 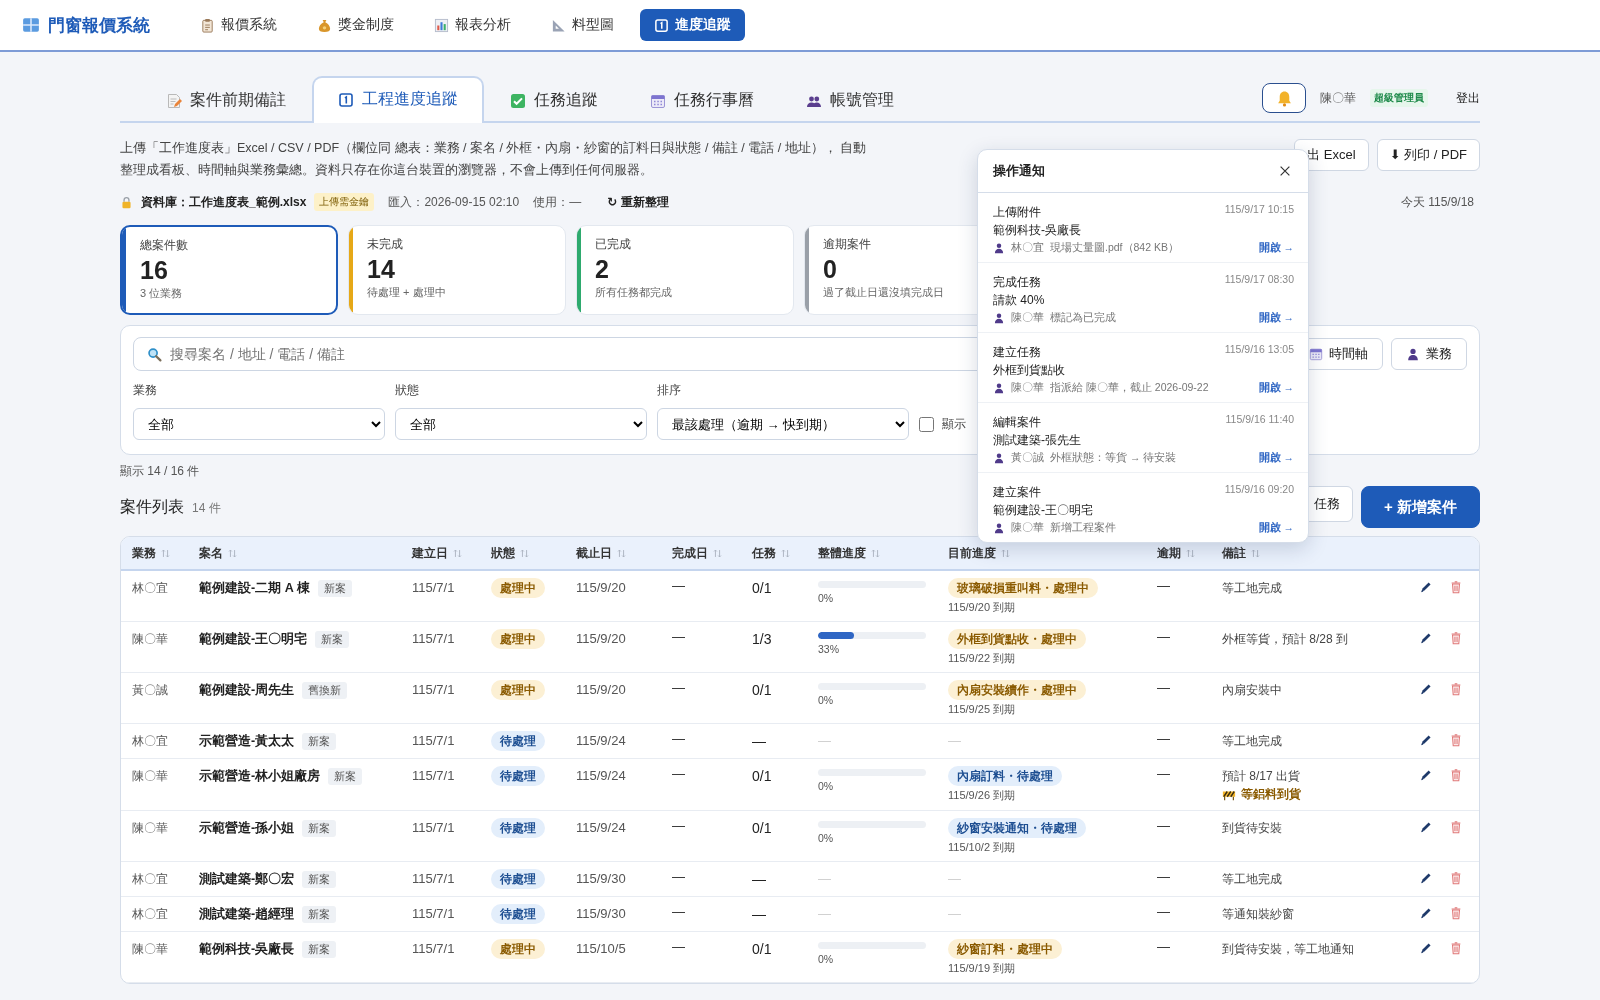 I want to click on current-step-badge: 玻璃破損重叫料・處理中, so click(x=1023, y=588).